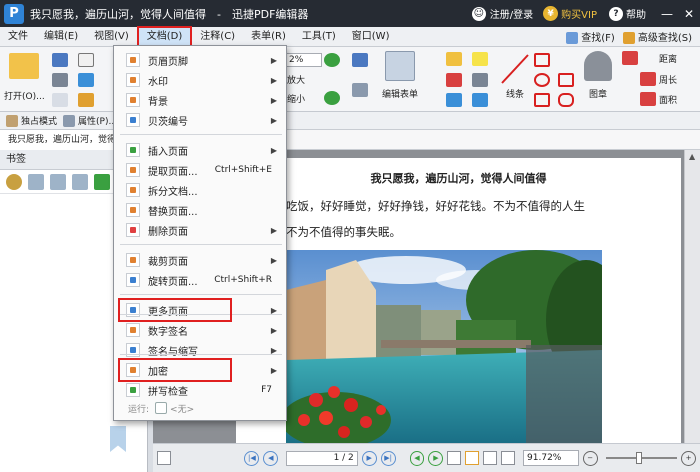  Describe the element at coordinates (692, 296) in the screenshot. I see `vertical-scrollbar: ▲` at that location.